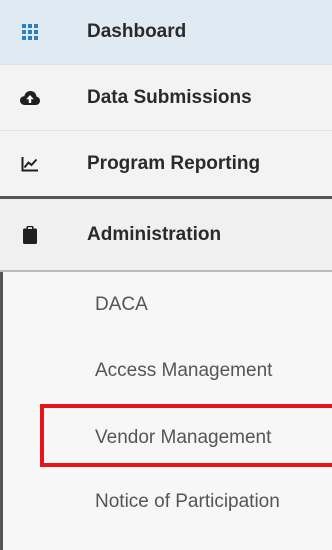  I want to click on submenu-item-access-management: Access Management, so click(183, 371).